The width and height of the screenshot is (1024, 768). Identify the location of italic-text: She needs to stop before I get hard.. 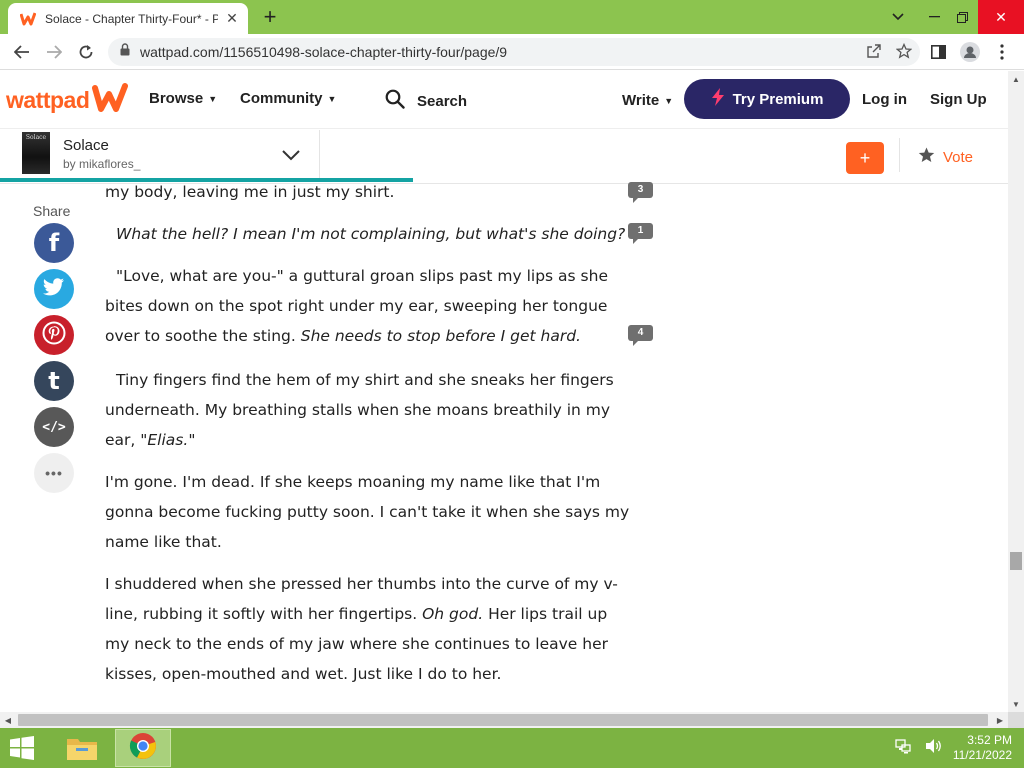
(440, 336).